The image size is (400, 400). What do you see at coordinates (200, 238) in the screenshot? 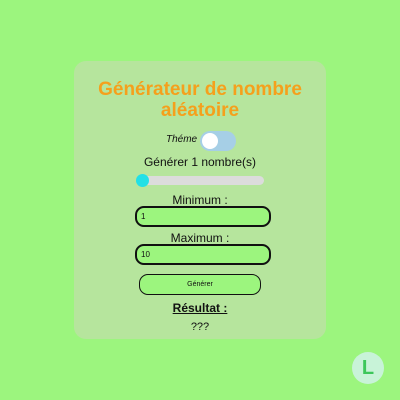
I see `maximum-label: Maximum :` at bounding box center [200, 238].